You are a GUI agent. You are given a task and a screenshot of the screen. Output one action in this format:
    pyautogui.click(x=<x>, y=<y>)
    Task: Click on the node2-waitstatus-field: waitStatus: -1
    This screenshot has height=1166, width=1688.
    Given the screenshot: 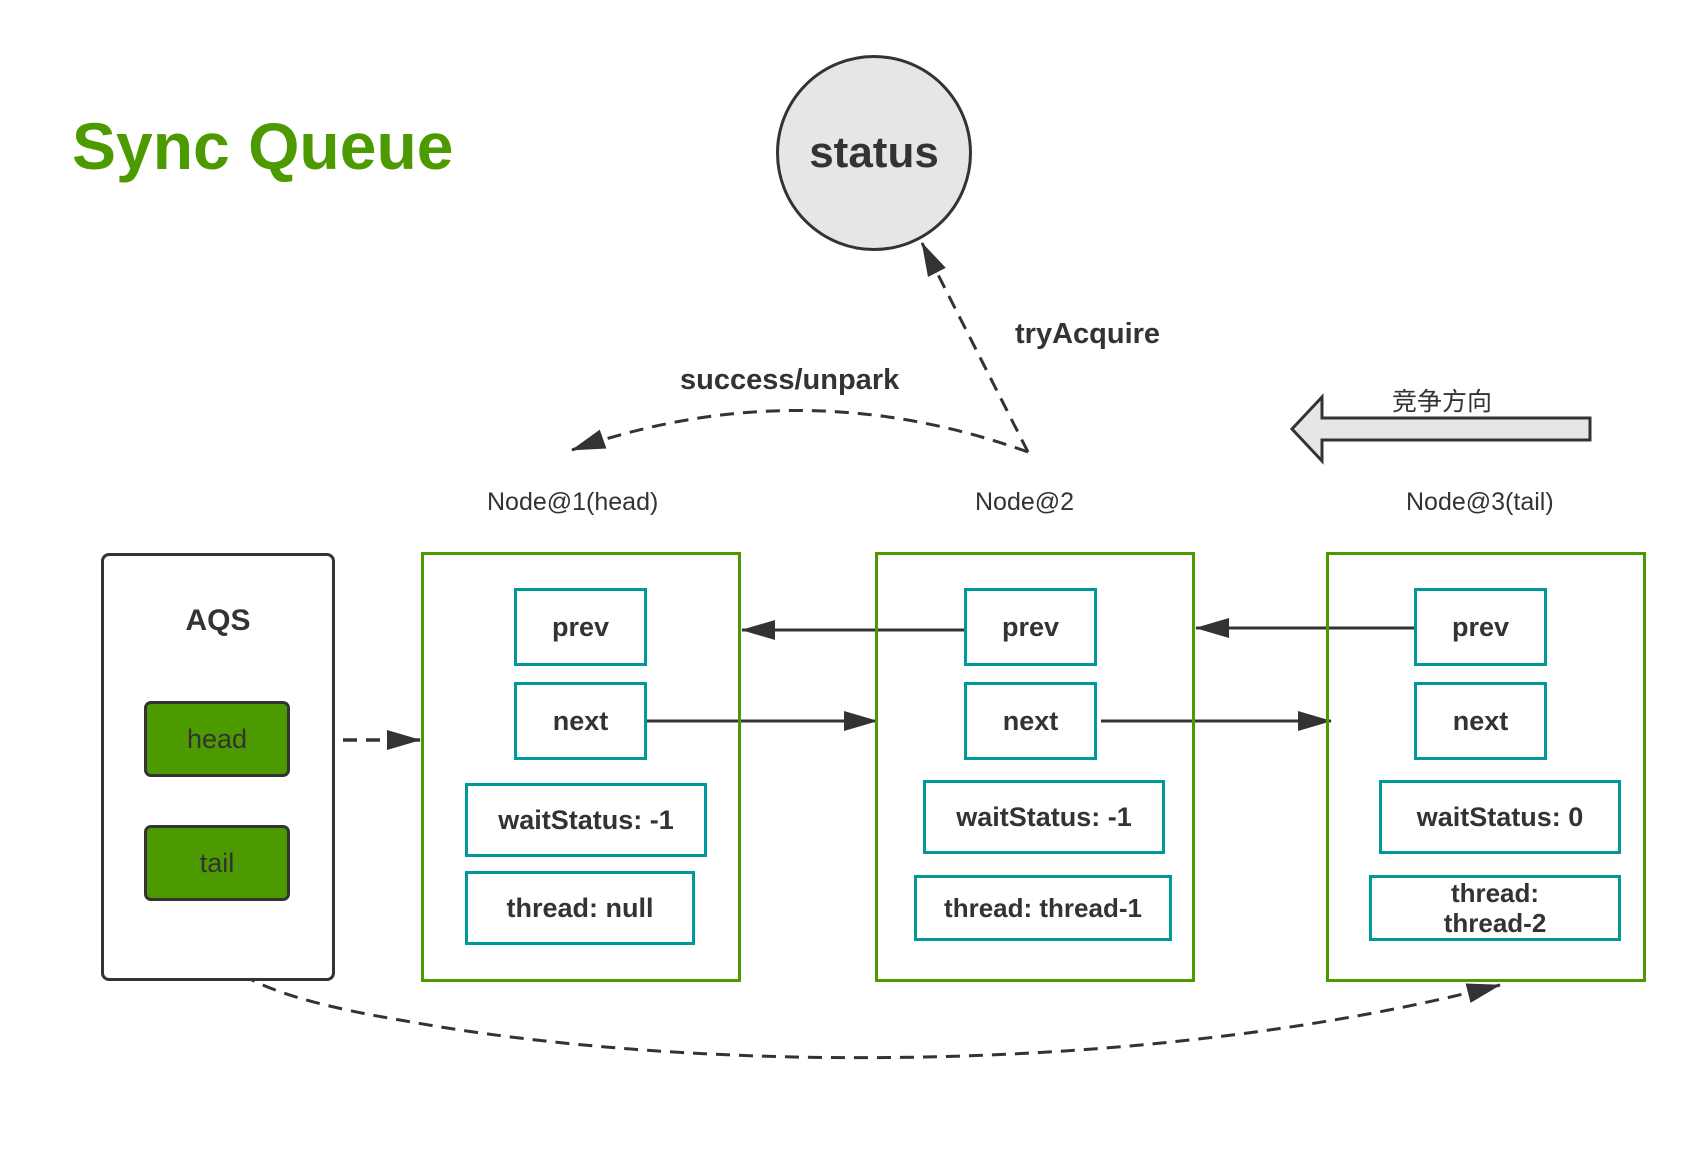 What is the action you would take?
    pyautogui.click(x=1044, y=817)
    